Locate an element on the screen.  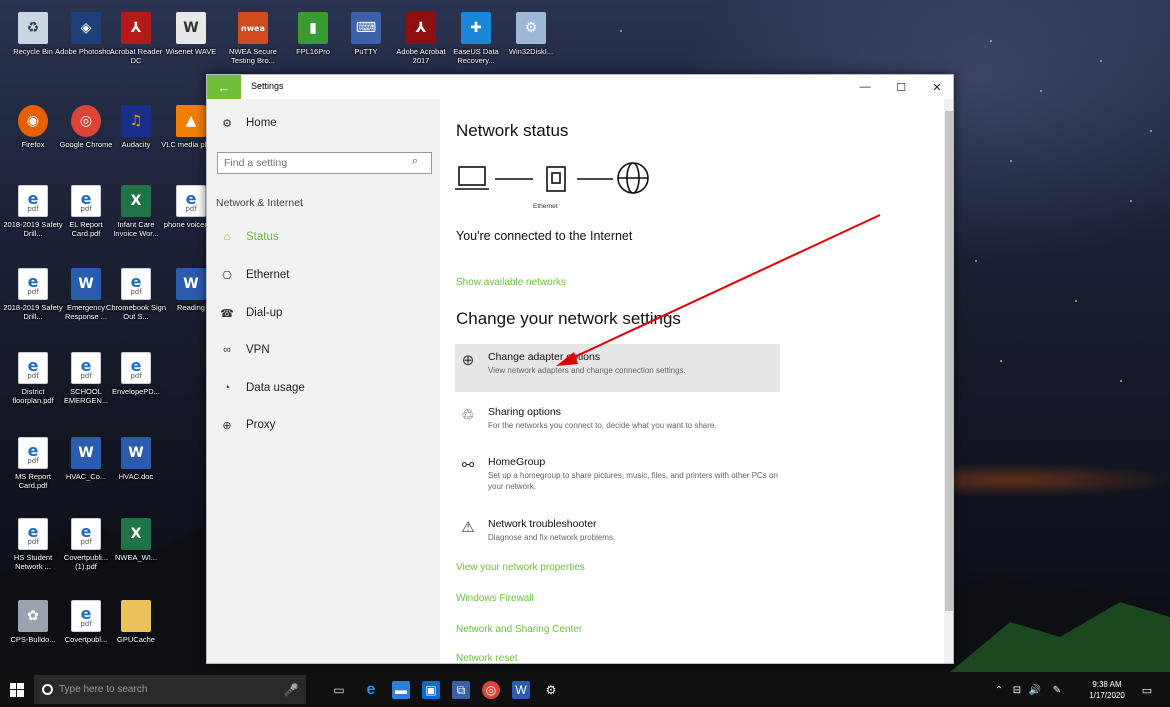
maximize-button: ☐ is located at coordinates (901, 87).